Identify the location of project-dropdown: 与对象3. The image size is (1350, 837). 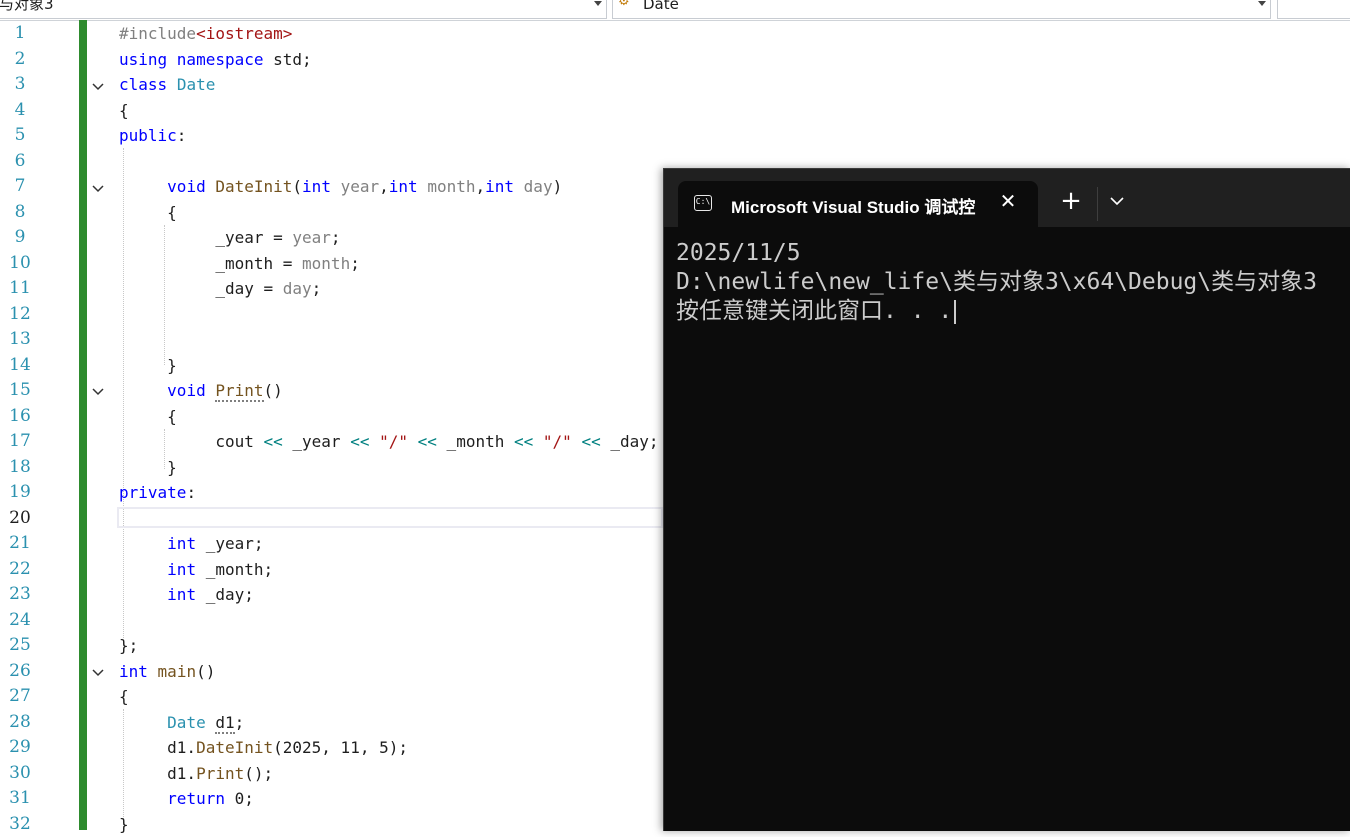
(303, 9).